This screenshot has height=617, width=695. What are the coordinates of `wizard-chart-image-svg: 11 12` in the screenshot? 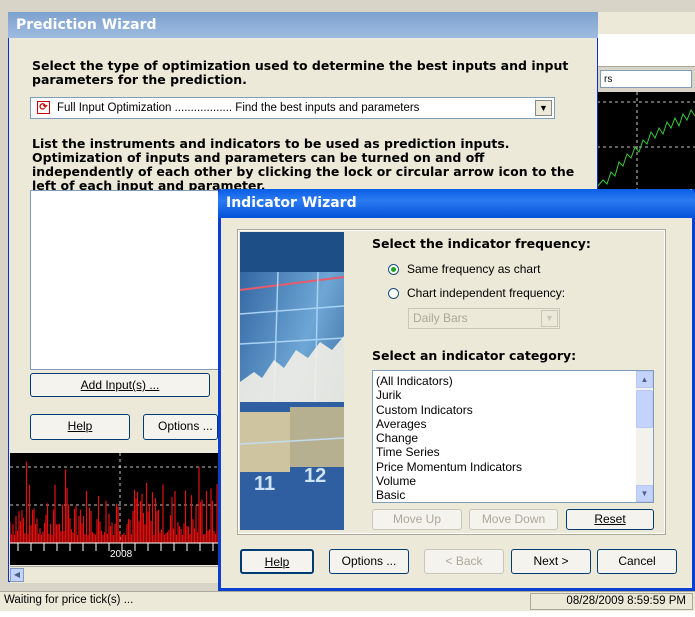 It's located at (292, 381).